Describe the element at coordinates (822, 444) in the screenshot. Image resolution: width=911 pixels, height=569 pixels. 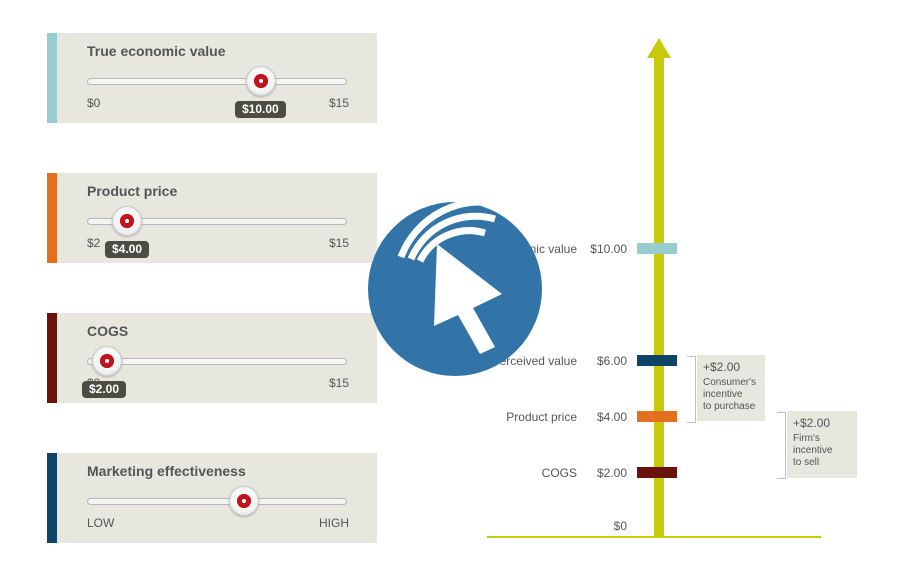
I see `firm-incentive-note: +$2.00 Firm's incentive to sell` at that location.